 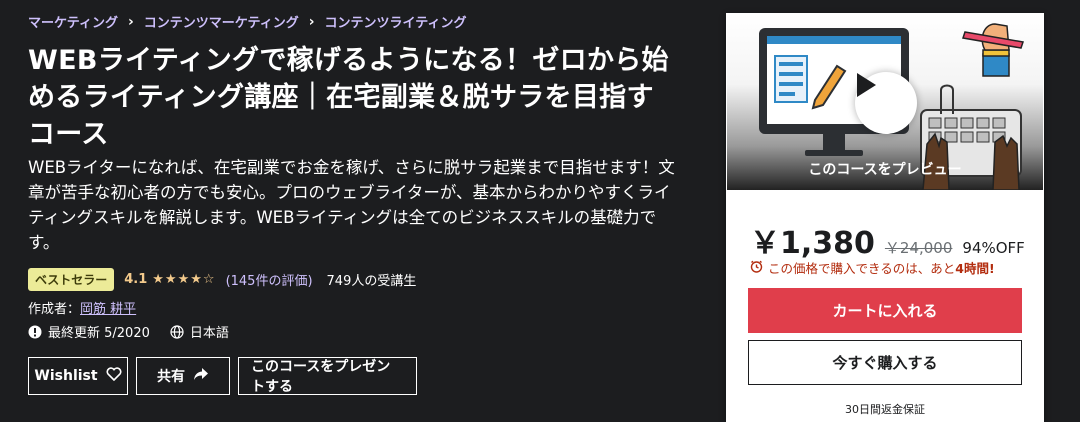 I want to click on alarm-clock-icon, so click(x=756, y=268).